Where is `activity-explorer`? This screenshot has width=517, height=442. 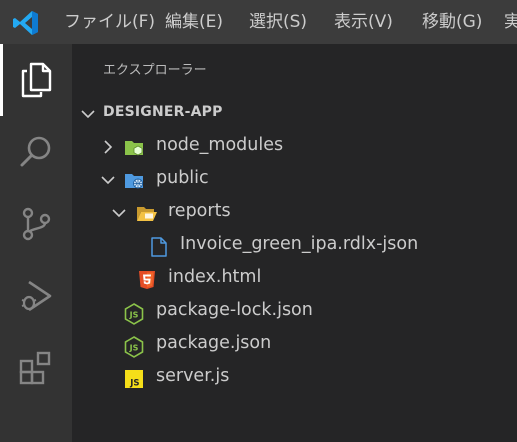 activity-explorer is located at coordinates (36, 80).